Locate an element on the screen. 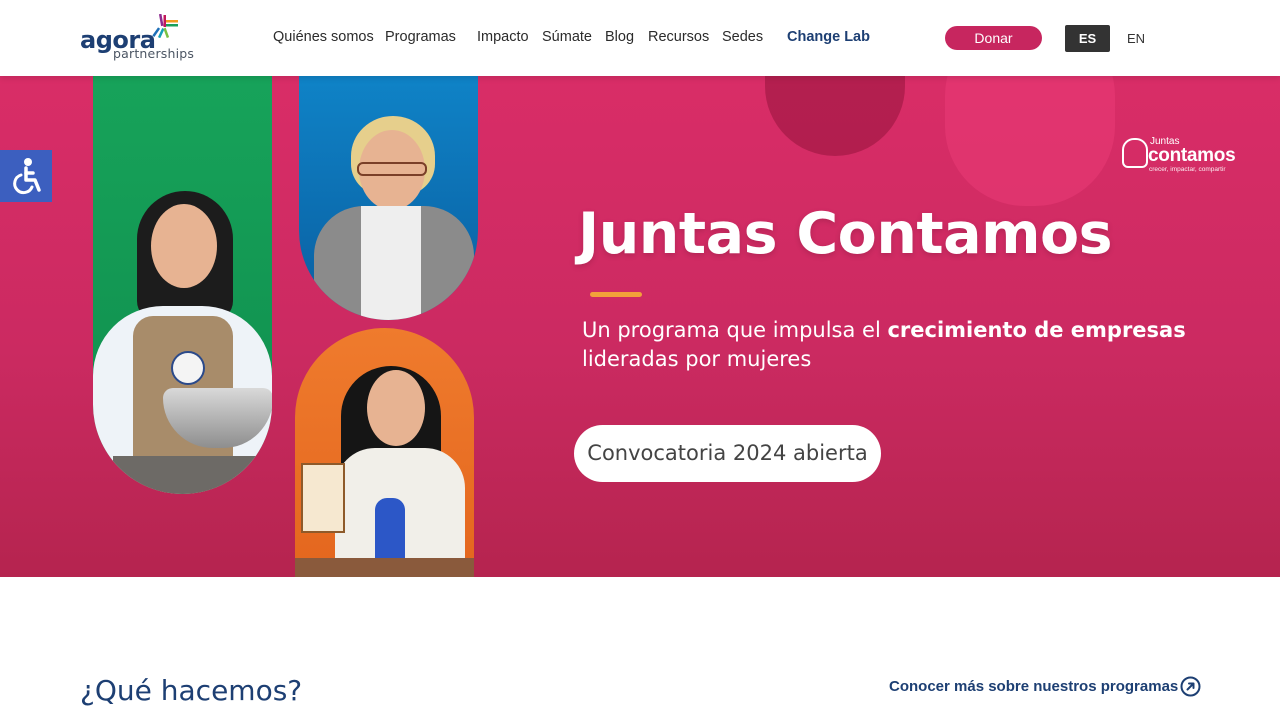 The height and width of the screenshot is (720, 1280). hero-cta-button: Convocatoria 2024 abierta is located at coordinates (727, 453).